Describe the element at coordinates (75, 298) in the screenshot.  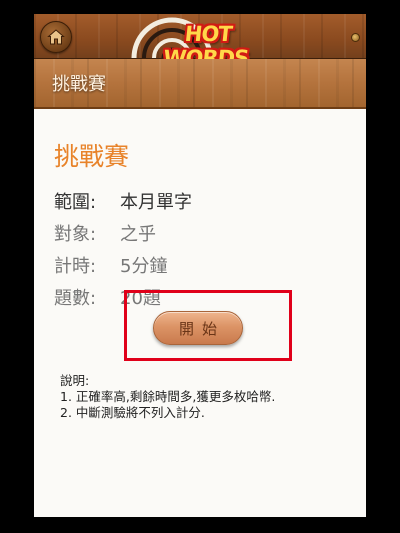
I see `count-label: 題數:` at that location.